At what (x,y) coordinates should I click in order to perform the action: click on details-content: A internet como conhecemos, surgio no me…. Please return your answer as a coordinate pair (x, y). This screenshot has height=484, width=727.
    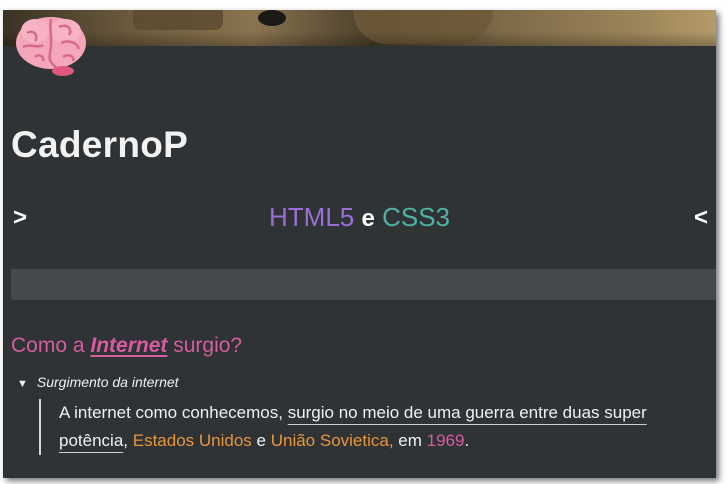
    Looking at the image, I should click on (374, 427).